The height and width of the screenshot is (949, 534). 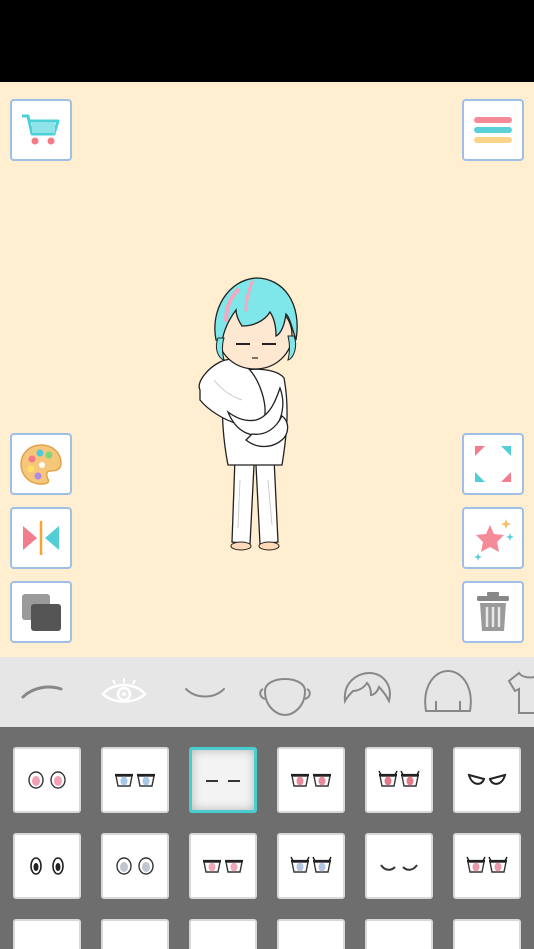 I want to click on category-bar, so click(x=267, y=692).